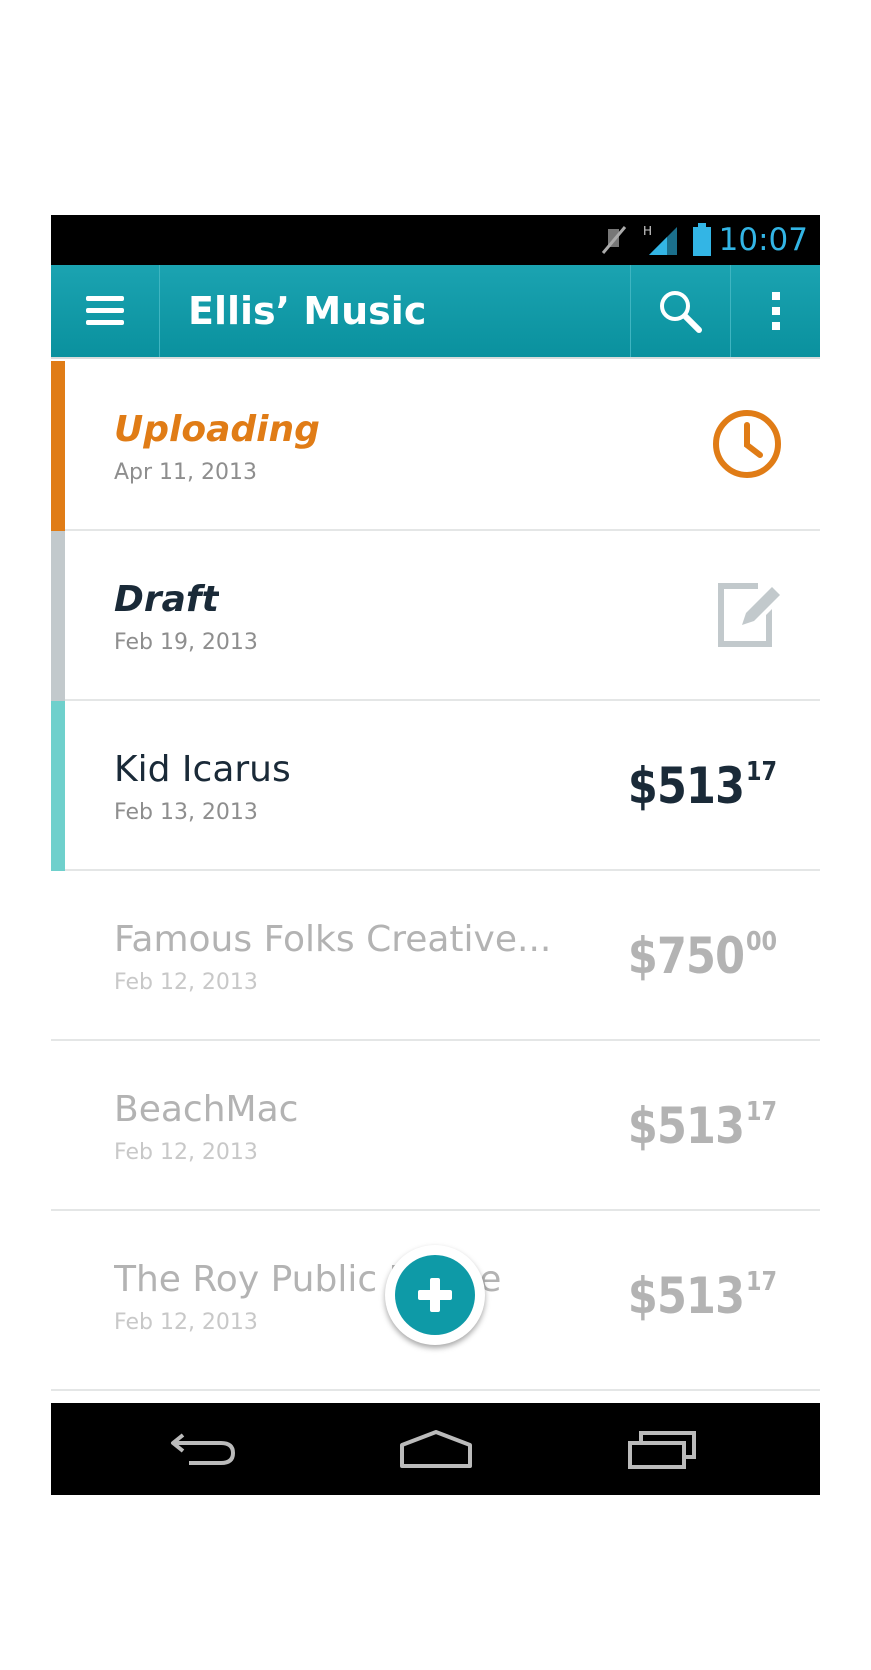 The image size is (871, 1670). Describe the element at coordinates (307, 311) in the screenshot. I see `page-title: Ellis’ Music` at that location.